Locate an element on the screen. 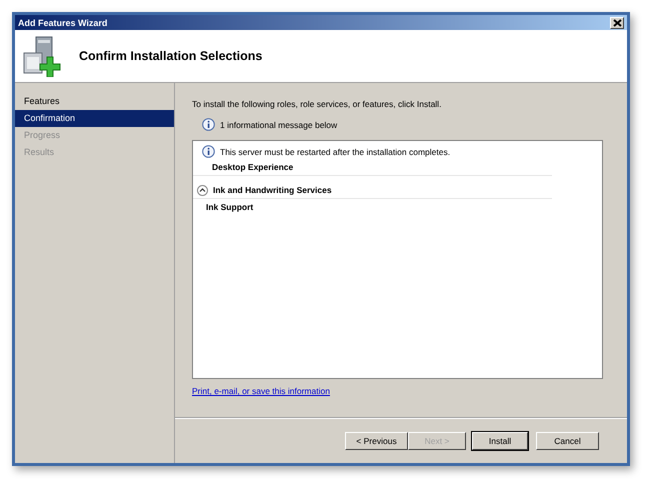 The image size is (649, 487). feature-name: Ink Support is located at coordinates (230, 207).